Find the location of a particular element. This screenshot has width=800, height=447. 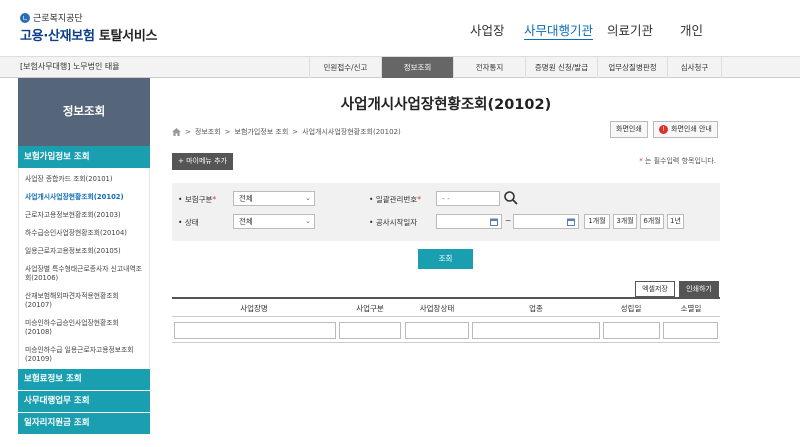

status-label: • 상태 is located at coordinates (188, 222).